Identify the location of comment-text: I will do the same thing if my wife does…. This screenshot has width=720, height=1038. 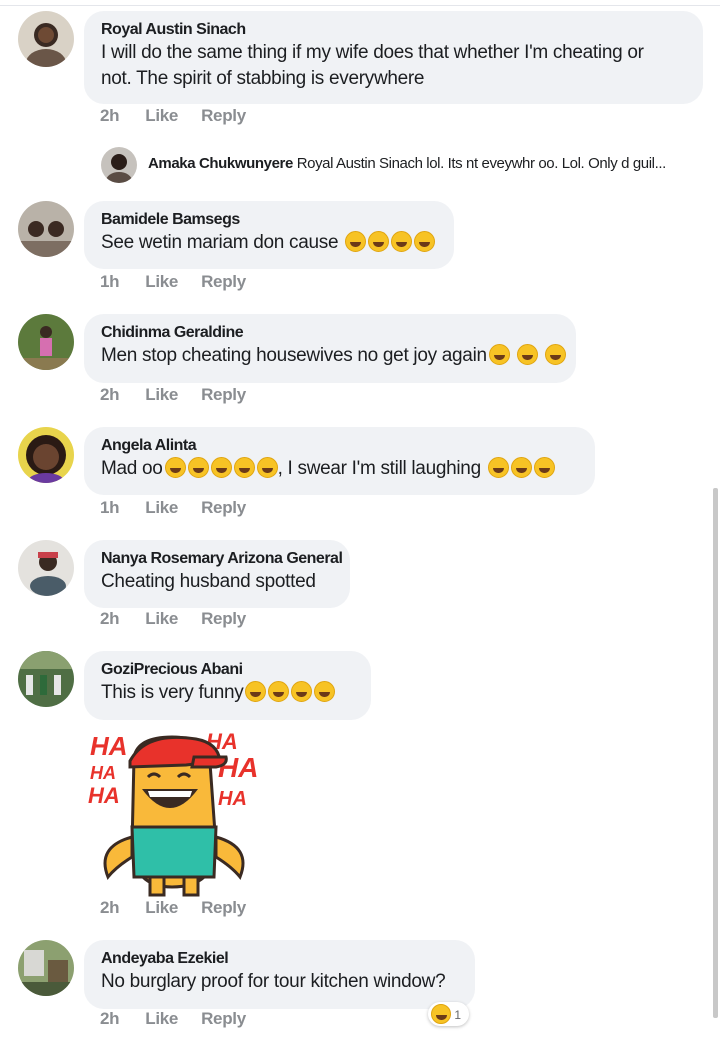
(372, 52).